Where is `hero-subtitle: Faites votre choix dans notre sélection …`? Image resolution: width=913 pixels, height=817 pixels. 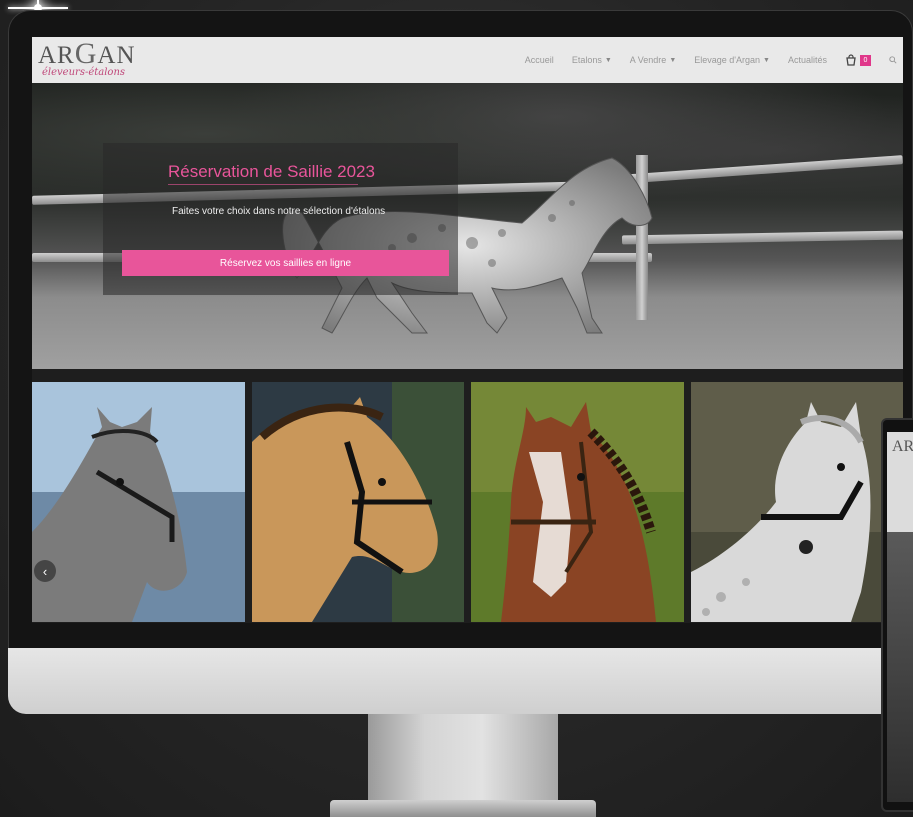 hero-subtitle: Faites votre choix dans notre sélection … is located at coordinates (279, 211).